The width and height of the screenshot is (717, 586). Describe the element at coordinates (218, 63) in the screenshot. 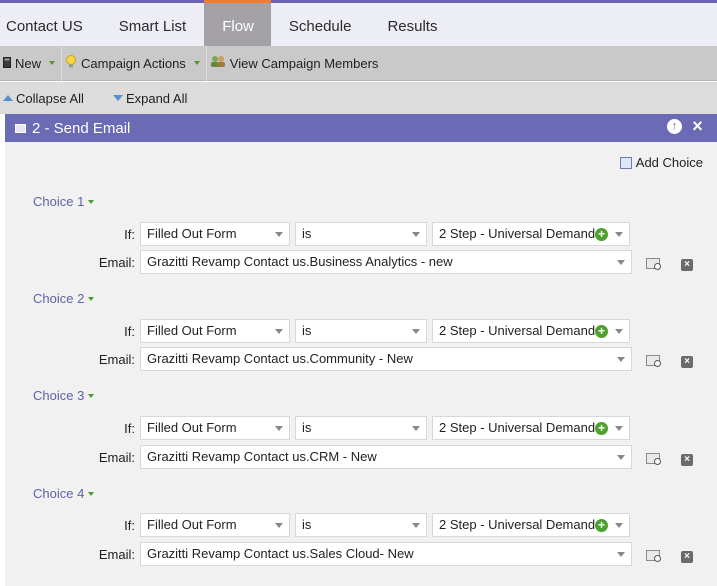

I see `people-icon` at that location.